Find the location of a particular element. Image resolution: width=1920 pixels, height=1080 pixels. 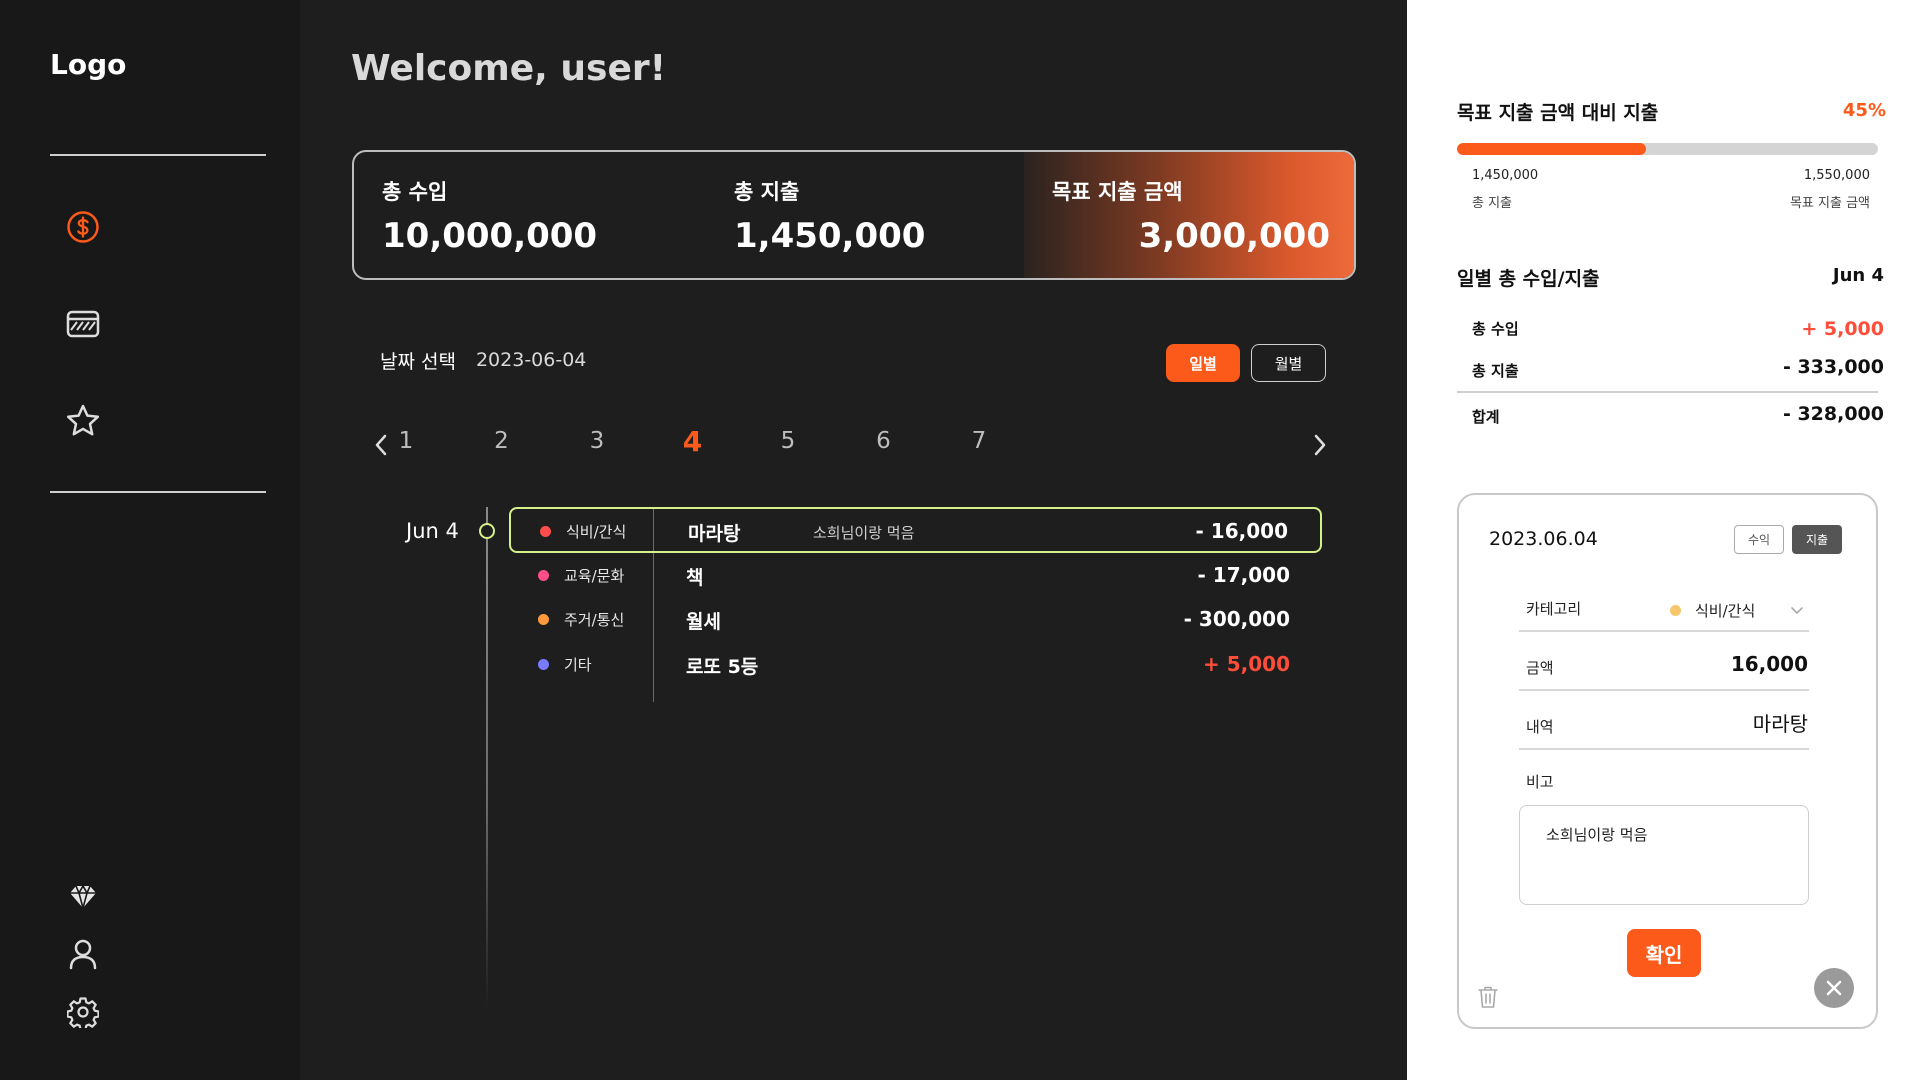

transaction-title: 책 is located at coordinates (695, 578).